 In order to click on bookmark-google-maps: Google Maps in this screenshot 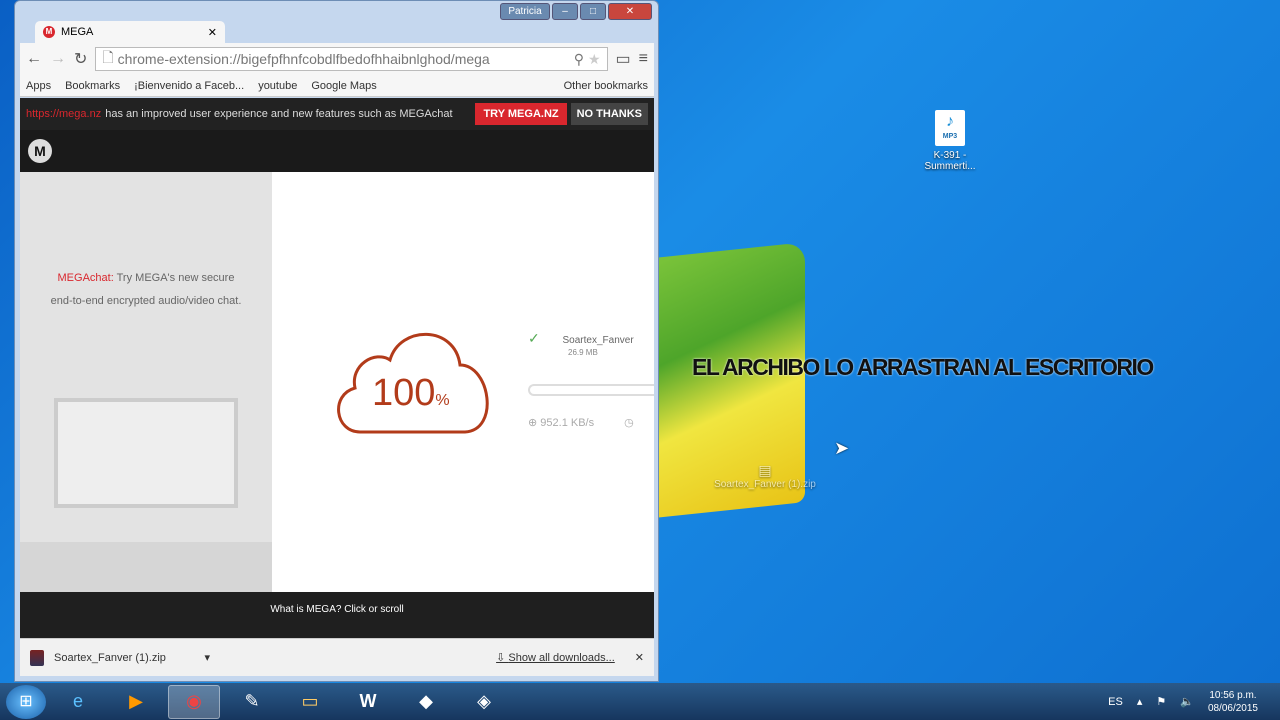, I will do `click(343, 86)`.